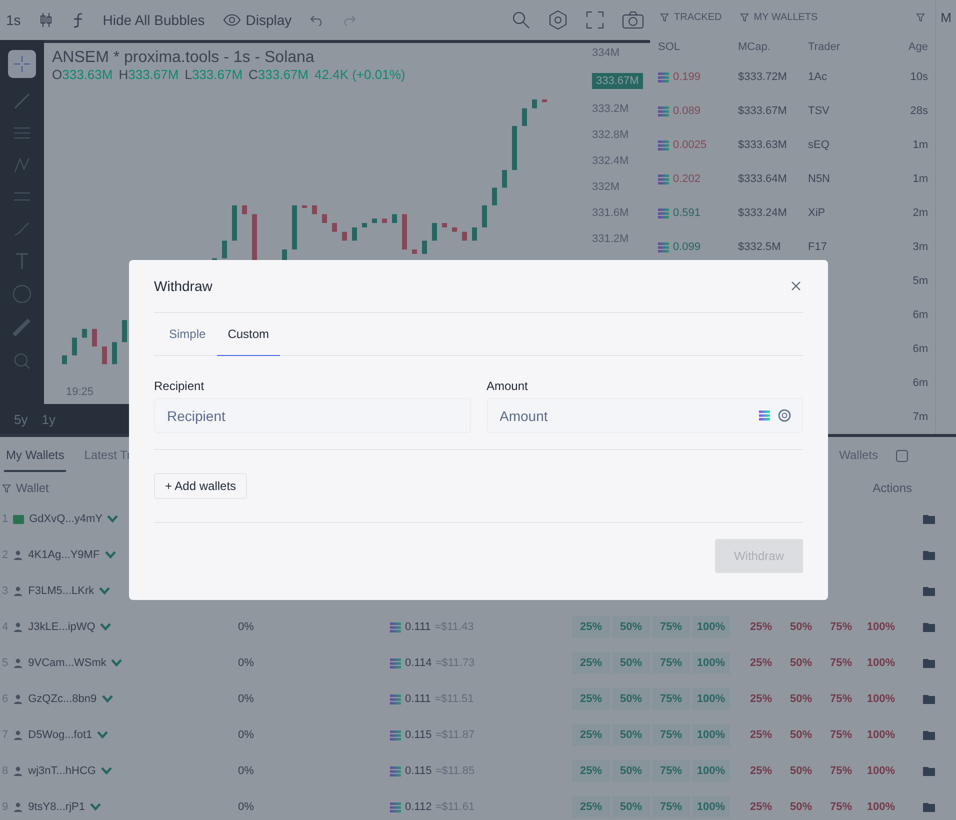 The image size is (956, 820). I want to click on wallets-tab: Wallets, so click(858, 456).